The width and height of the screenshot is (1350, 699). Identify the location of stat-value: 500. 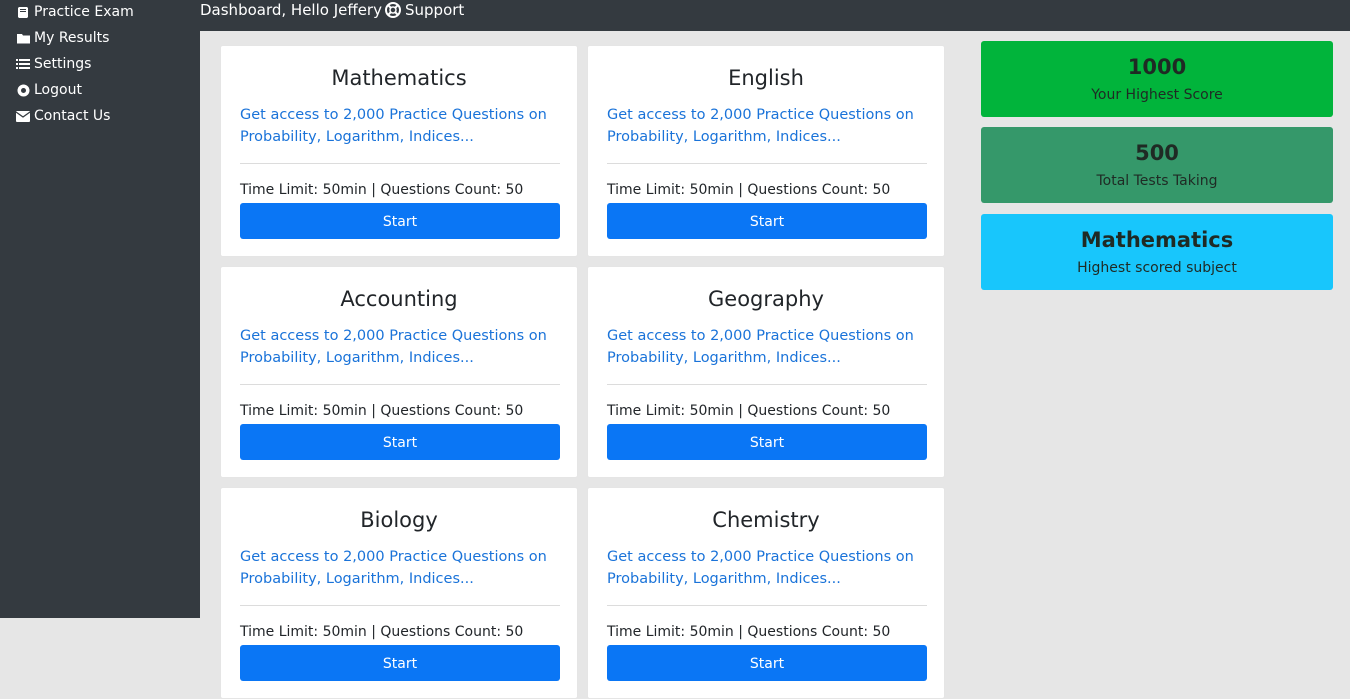
(1157, 153).